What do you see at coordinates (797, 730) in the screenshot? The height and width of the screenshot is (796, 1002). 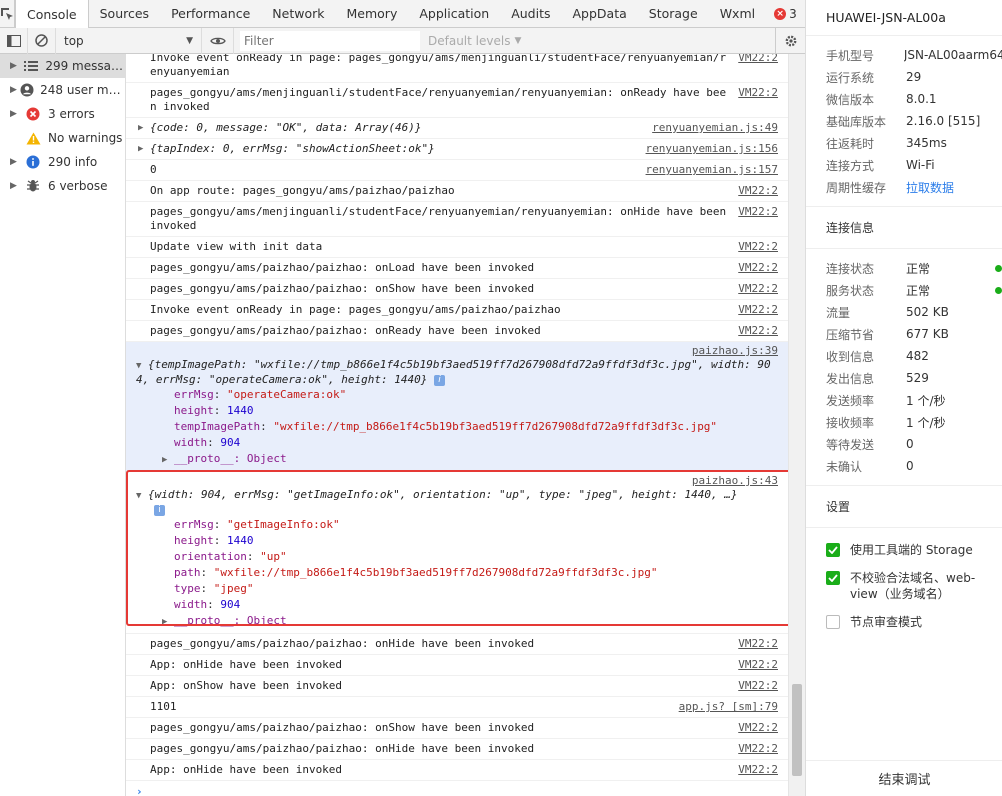 I see `scrollbar-thumb` at bounding box center [797, 730].